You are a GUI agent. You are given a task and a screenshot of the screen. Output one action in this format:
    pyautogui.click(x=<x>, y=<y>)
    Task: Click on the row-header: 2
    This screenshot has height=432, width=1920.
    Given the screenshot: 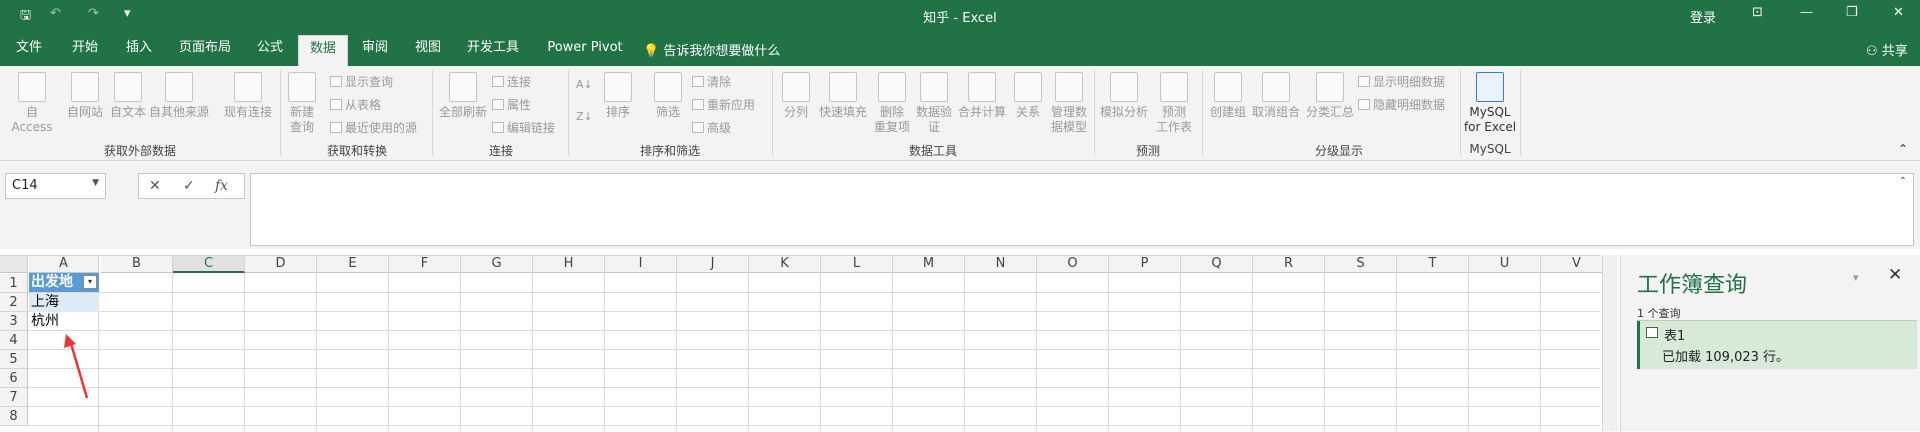 What is the action you would take?
    pyautogui.click(x=14, y=302)
    